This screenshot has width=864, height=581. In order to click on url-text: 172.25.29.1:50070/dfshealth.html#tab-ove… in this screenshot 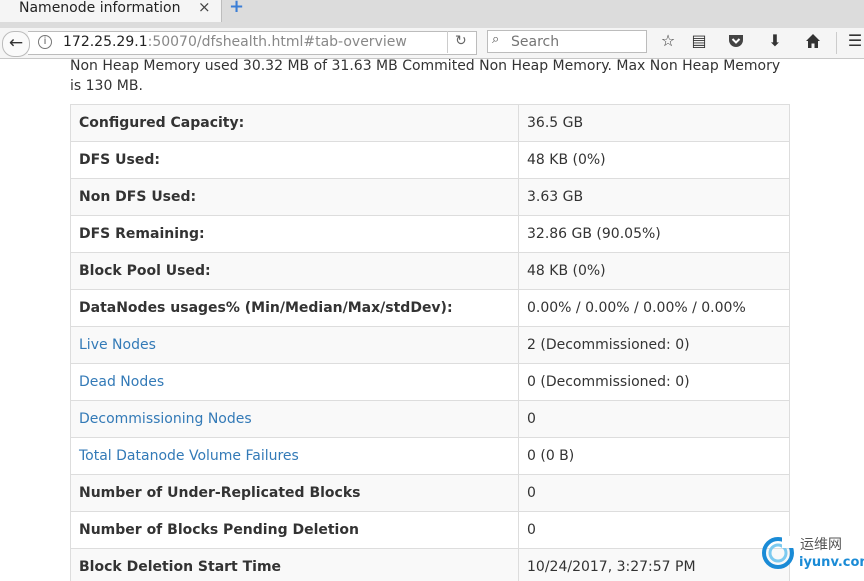, I will do `click(235, 42)`.